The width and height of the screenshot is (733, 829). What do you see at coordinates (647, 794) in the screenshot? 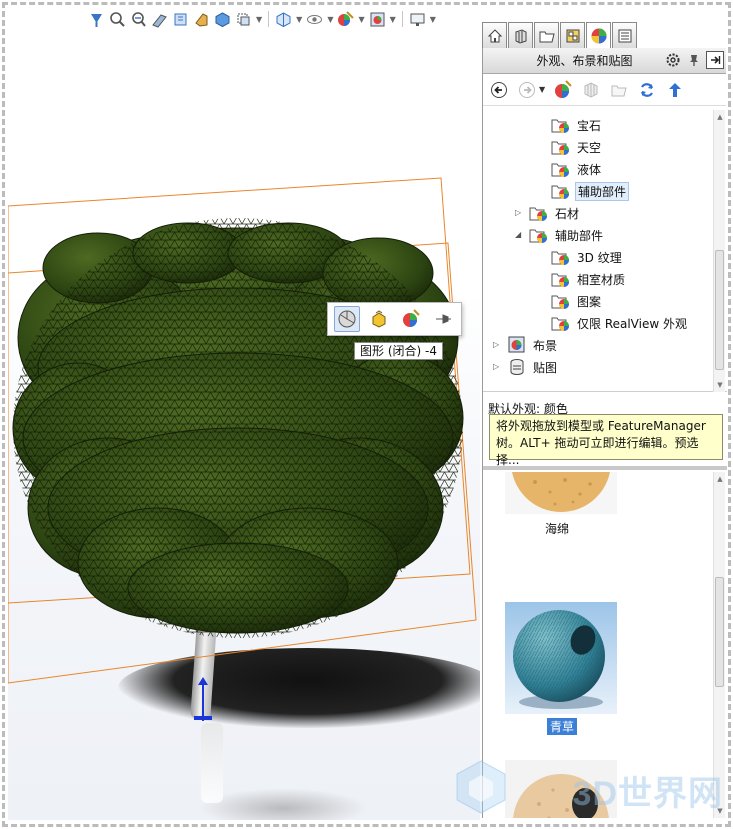
I see `watermark-text: 3D世界网` at bounding box center [647, 794].